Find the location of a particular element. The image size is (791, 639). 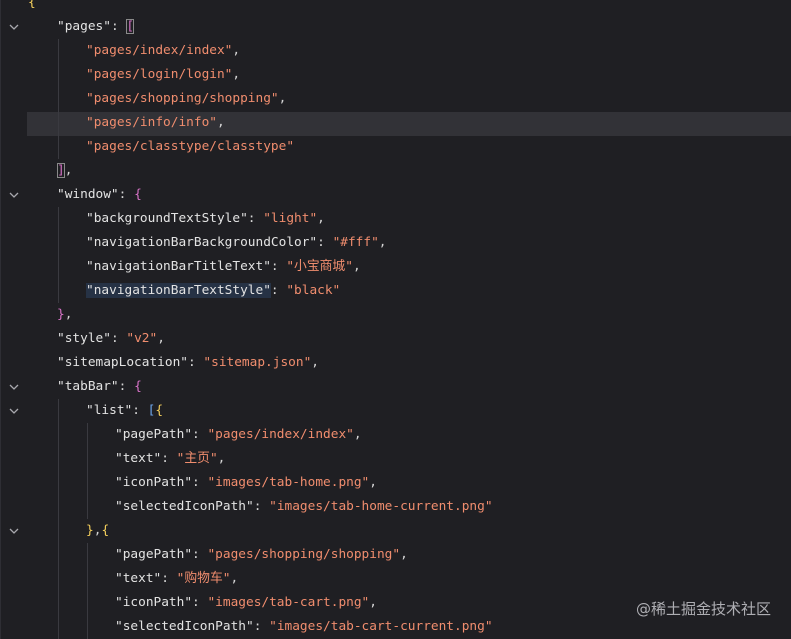

token-key: "selectedIconPath" is located at coordinates (184, 506).